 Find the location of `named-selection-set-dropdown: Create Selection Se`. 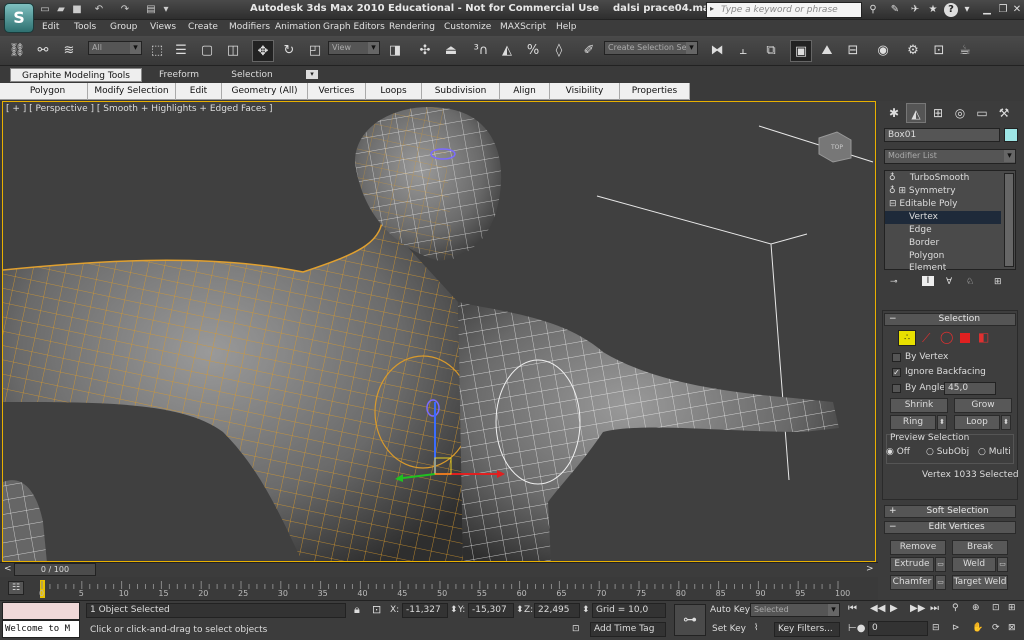

named-selection-set-dropdown: Create Selection Se is located at coordinates (651, 48).